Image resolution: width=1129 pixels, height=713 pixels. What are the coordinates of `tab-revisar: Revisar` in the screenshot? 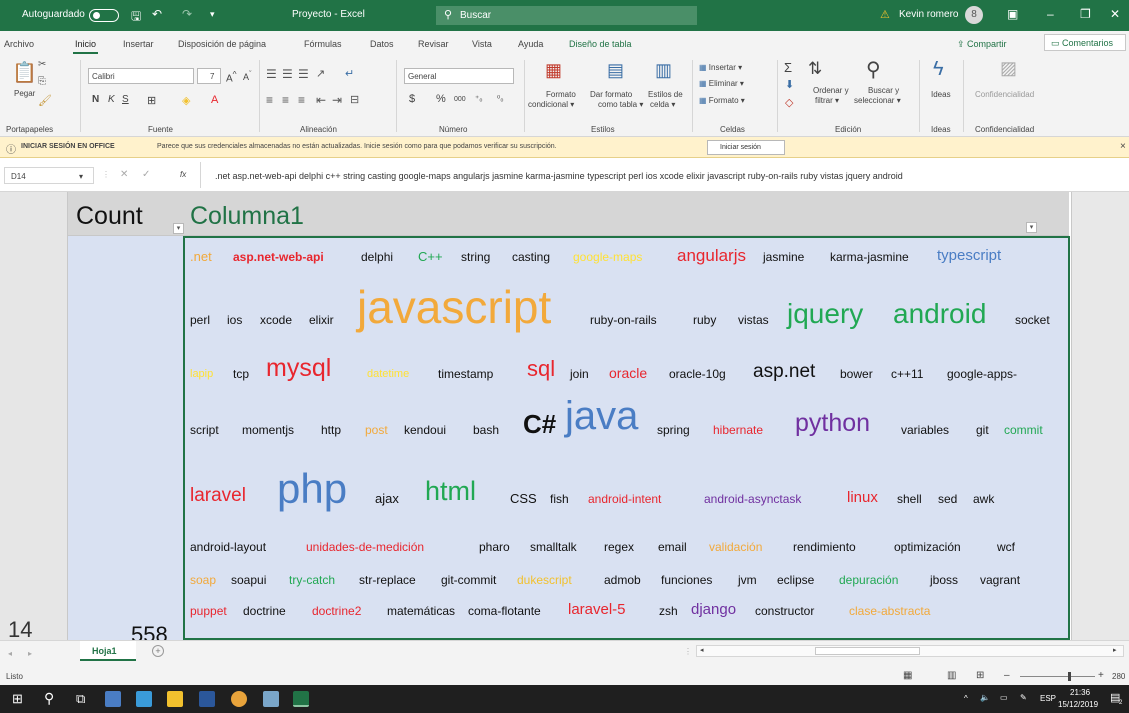 It's located at (433, 44).